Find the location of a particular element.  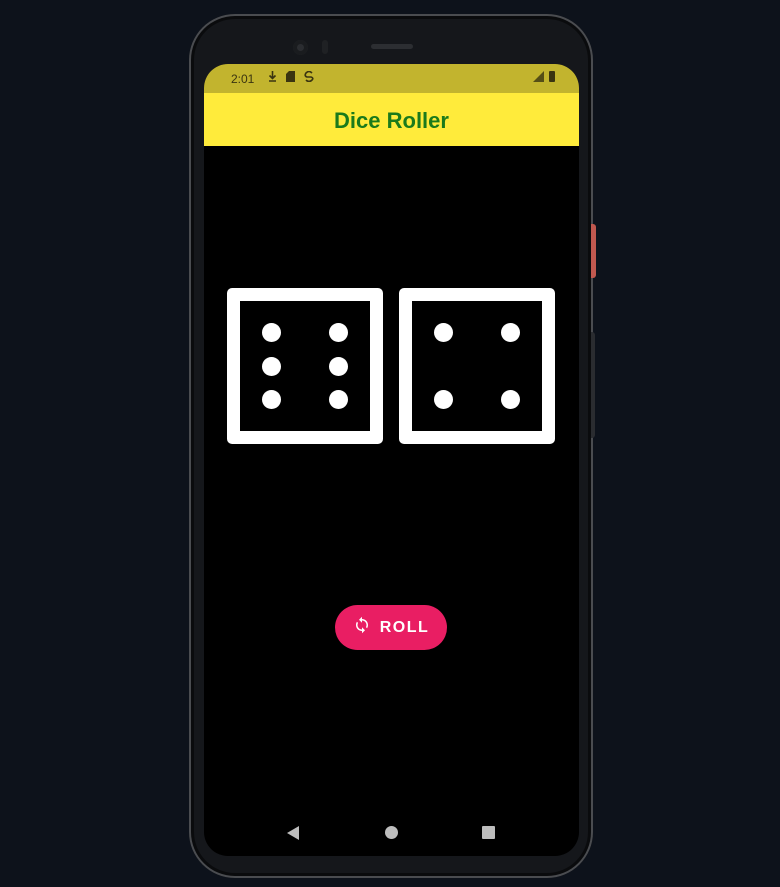

signal-icon is located at coordinates (538, 76).